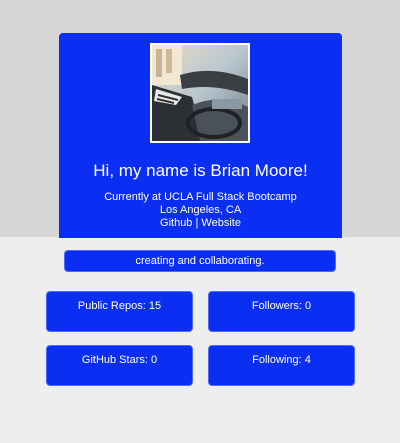  What do you see at coordinates (200, 223) in the screenshot?
I see `profile-links: Github | Website` at bounding box center [200, 223].